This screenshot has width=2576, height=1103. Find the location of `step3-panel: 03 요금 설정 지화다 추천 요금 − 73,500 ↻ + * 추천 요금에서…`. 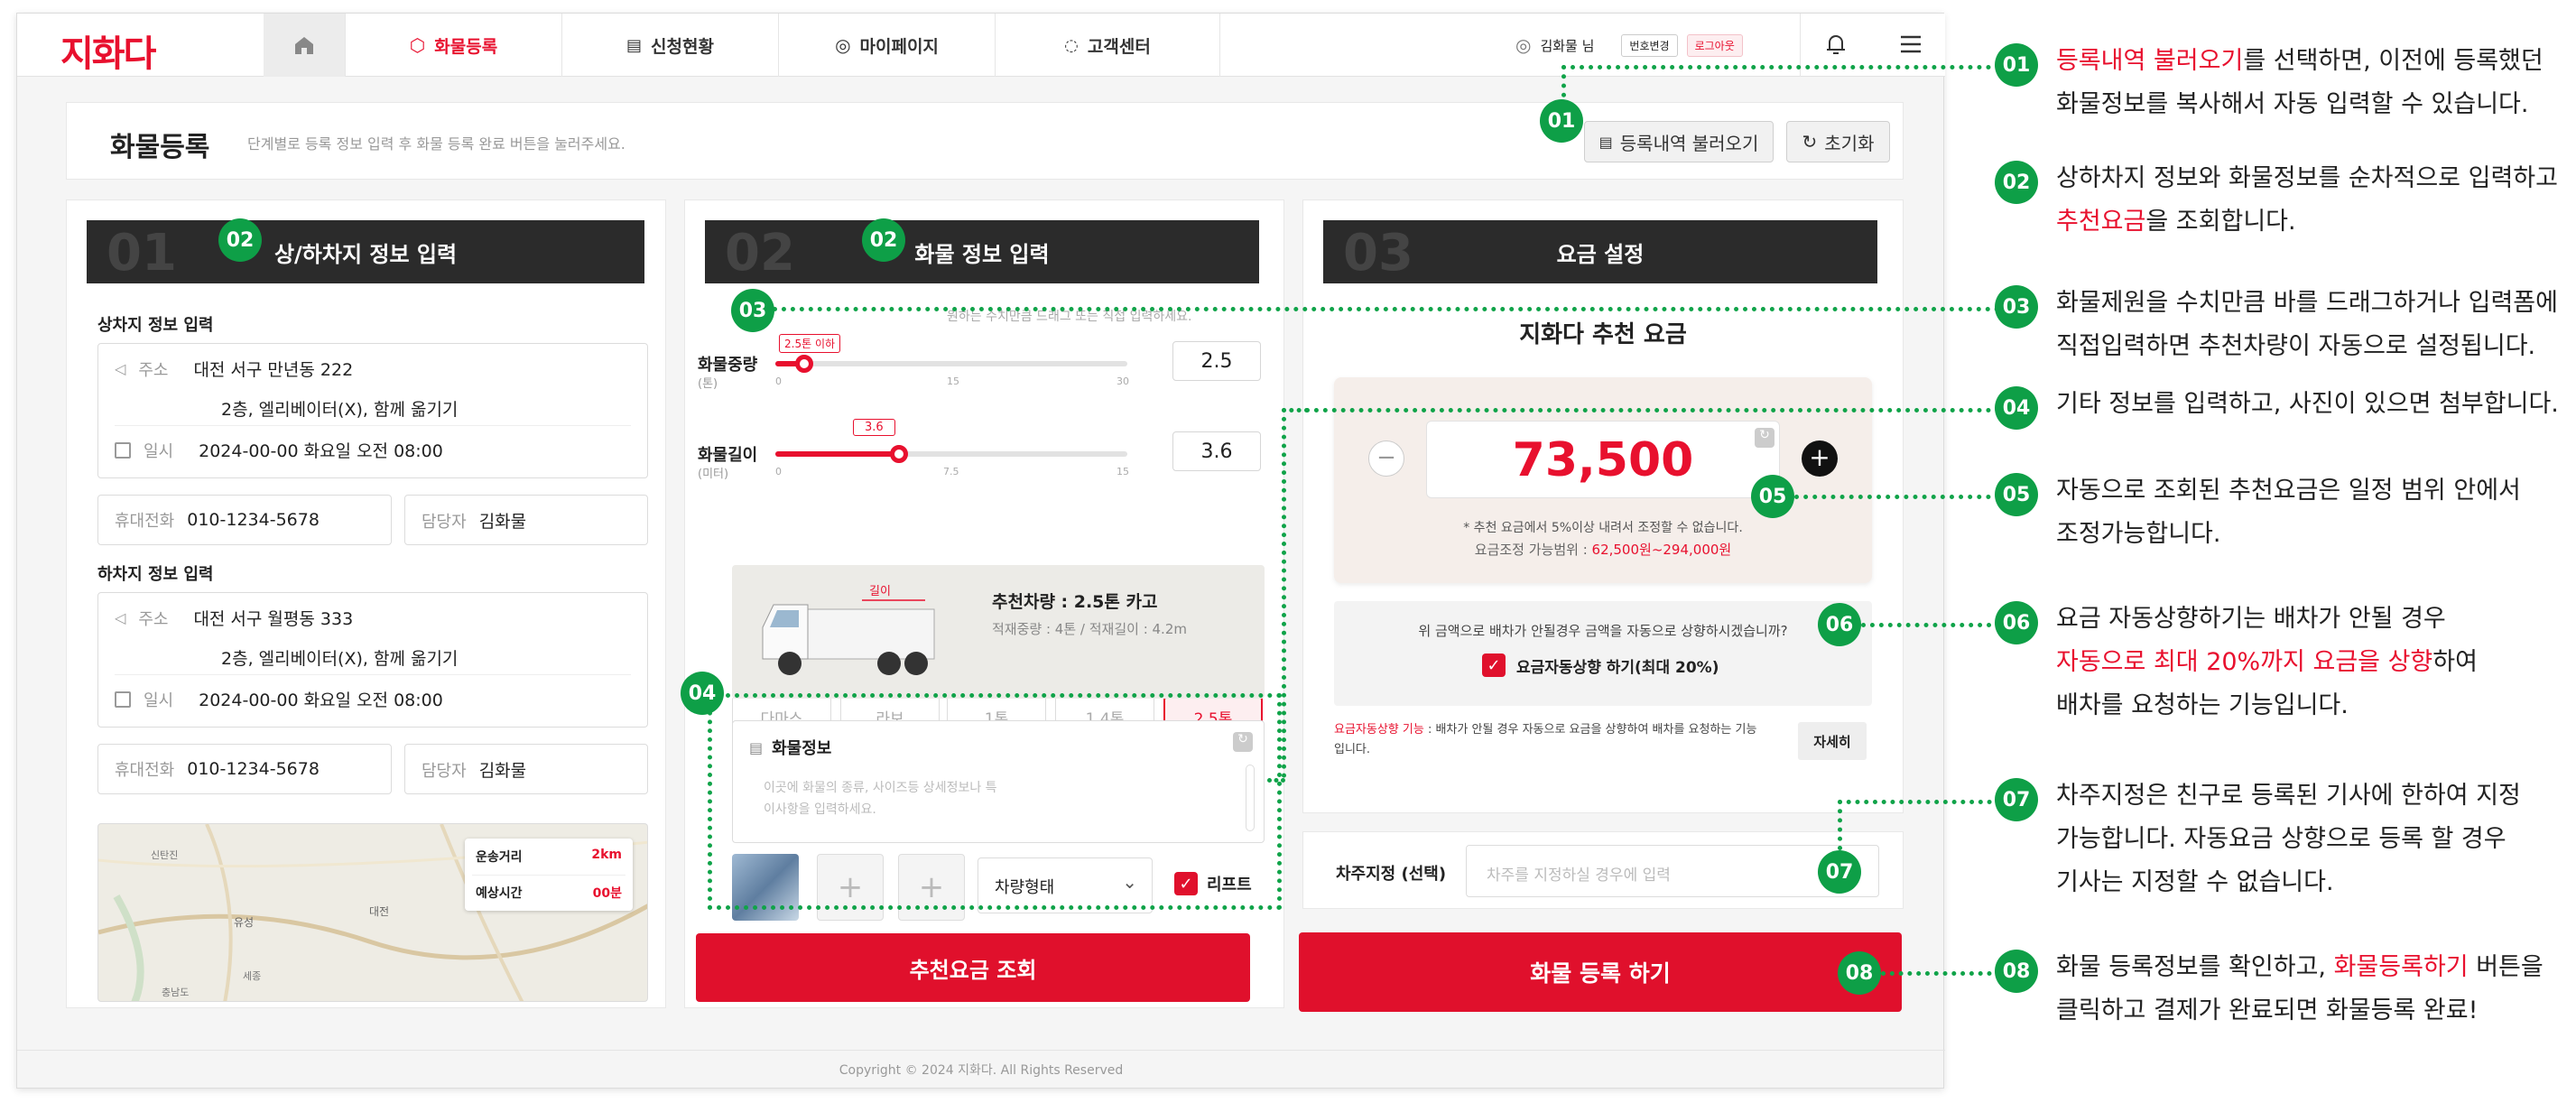

step3-panel: 03 요금 설정 지화다 추천 요금 − 73,500 ↻ + * 추천 요금에서… is located at coordinates (1603, 506).